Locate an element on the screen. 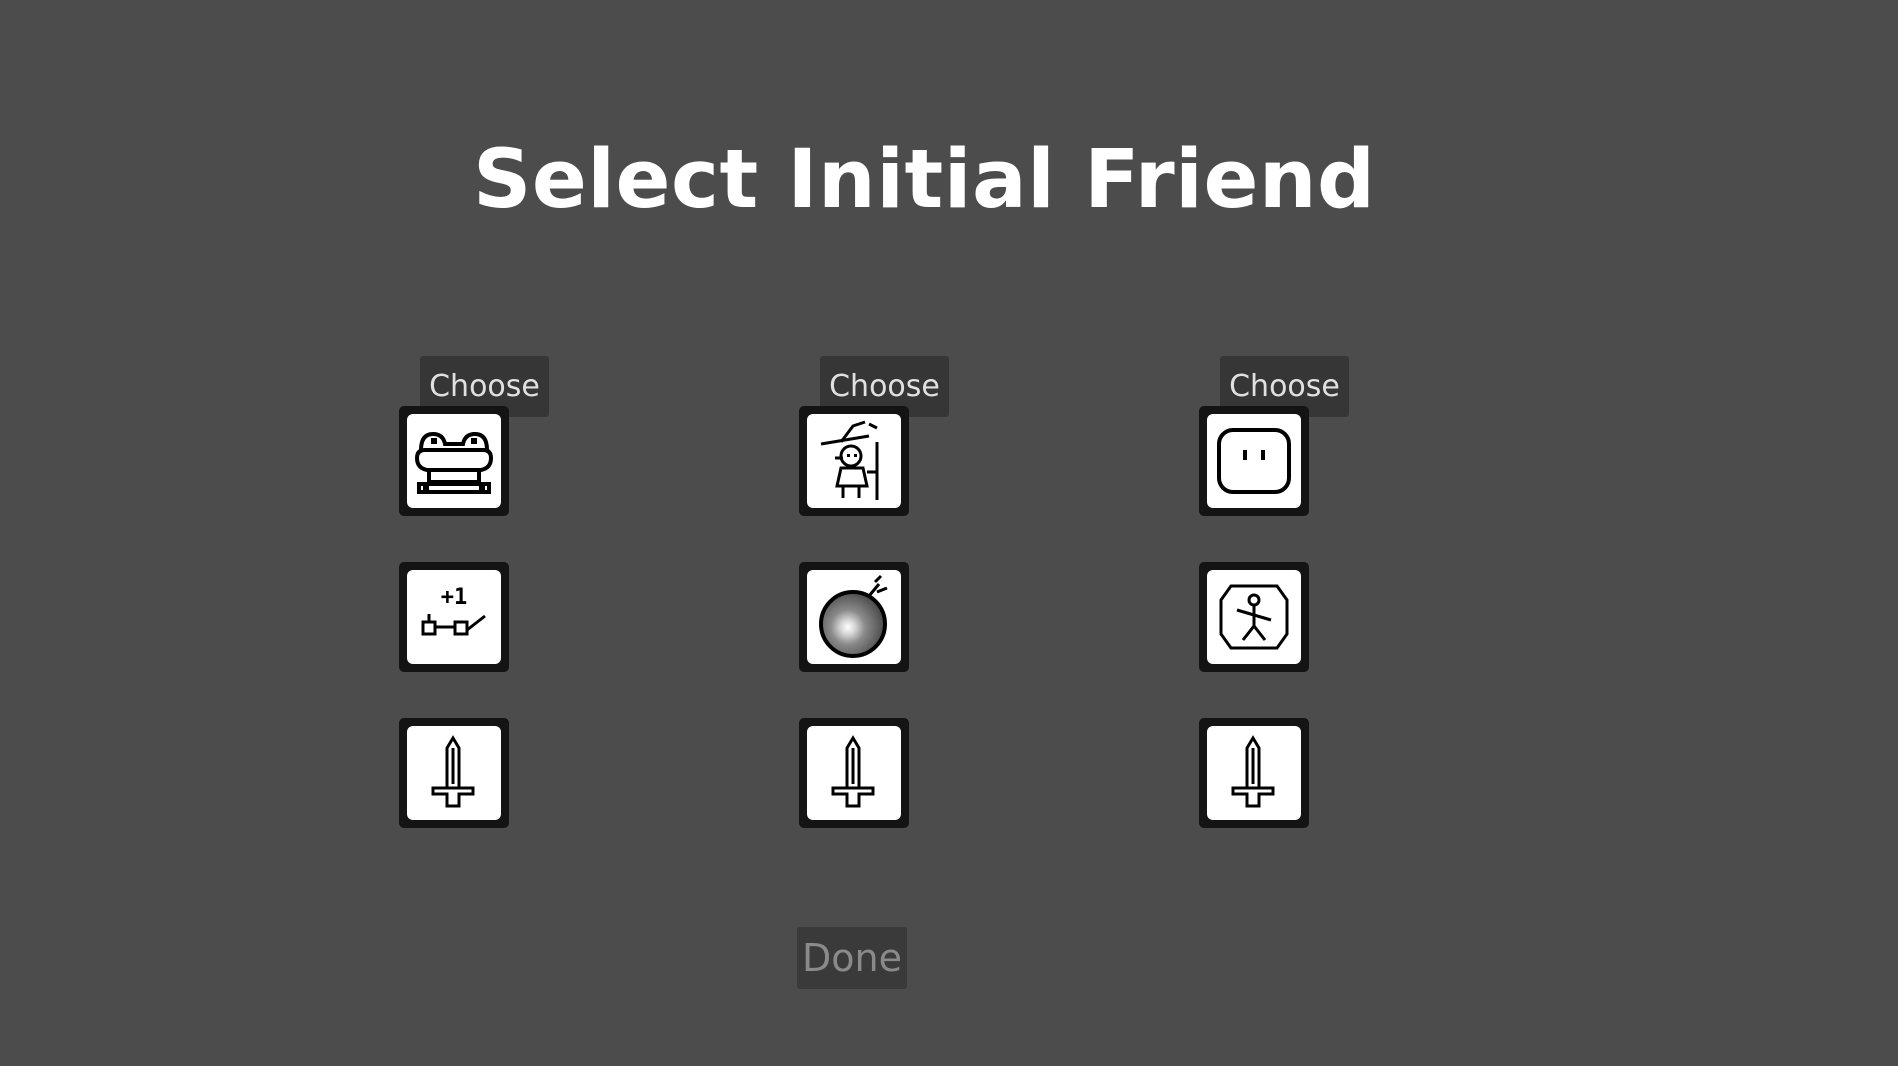 This screenshot has height=1066, width=1898. friend-option-2: Choose is located at coordinates (879, 592).